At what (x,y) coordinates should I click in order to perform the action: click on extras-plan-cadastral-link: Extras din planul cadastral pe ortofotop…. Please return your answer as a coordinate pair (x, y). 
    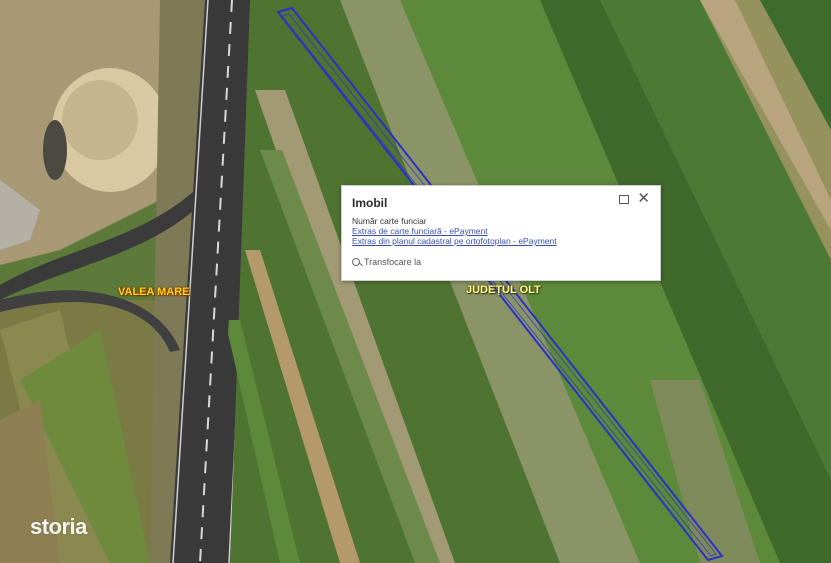
    Looking at the image, I should click on (454, 241).